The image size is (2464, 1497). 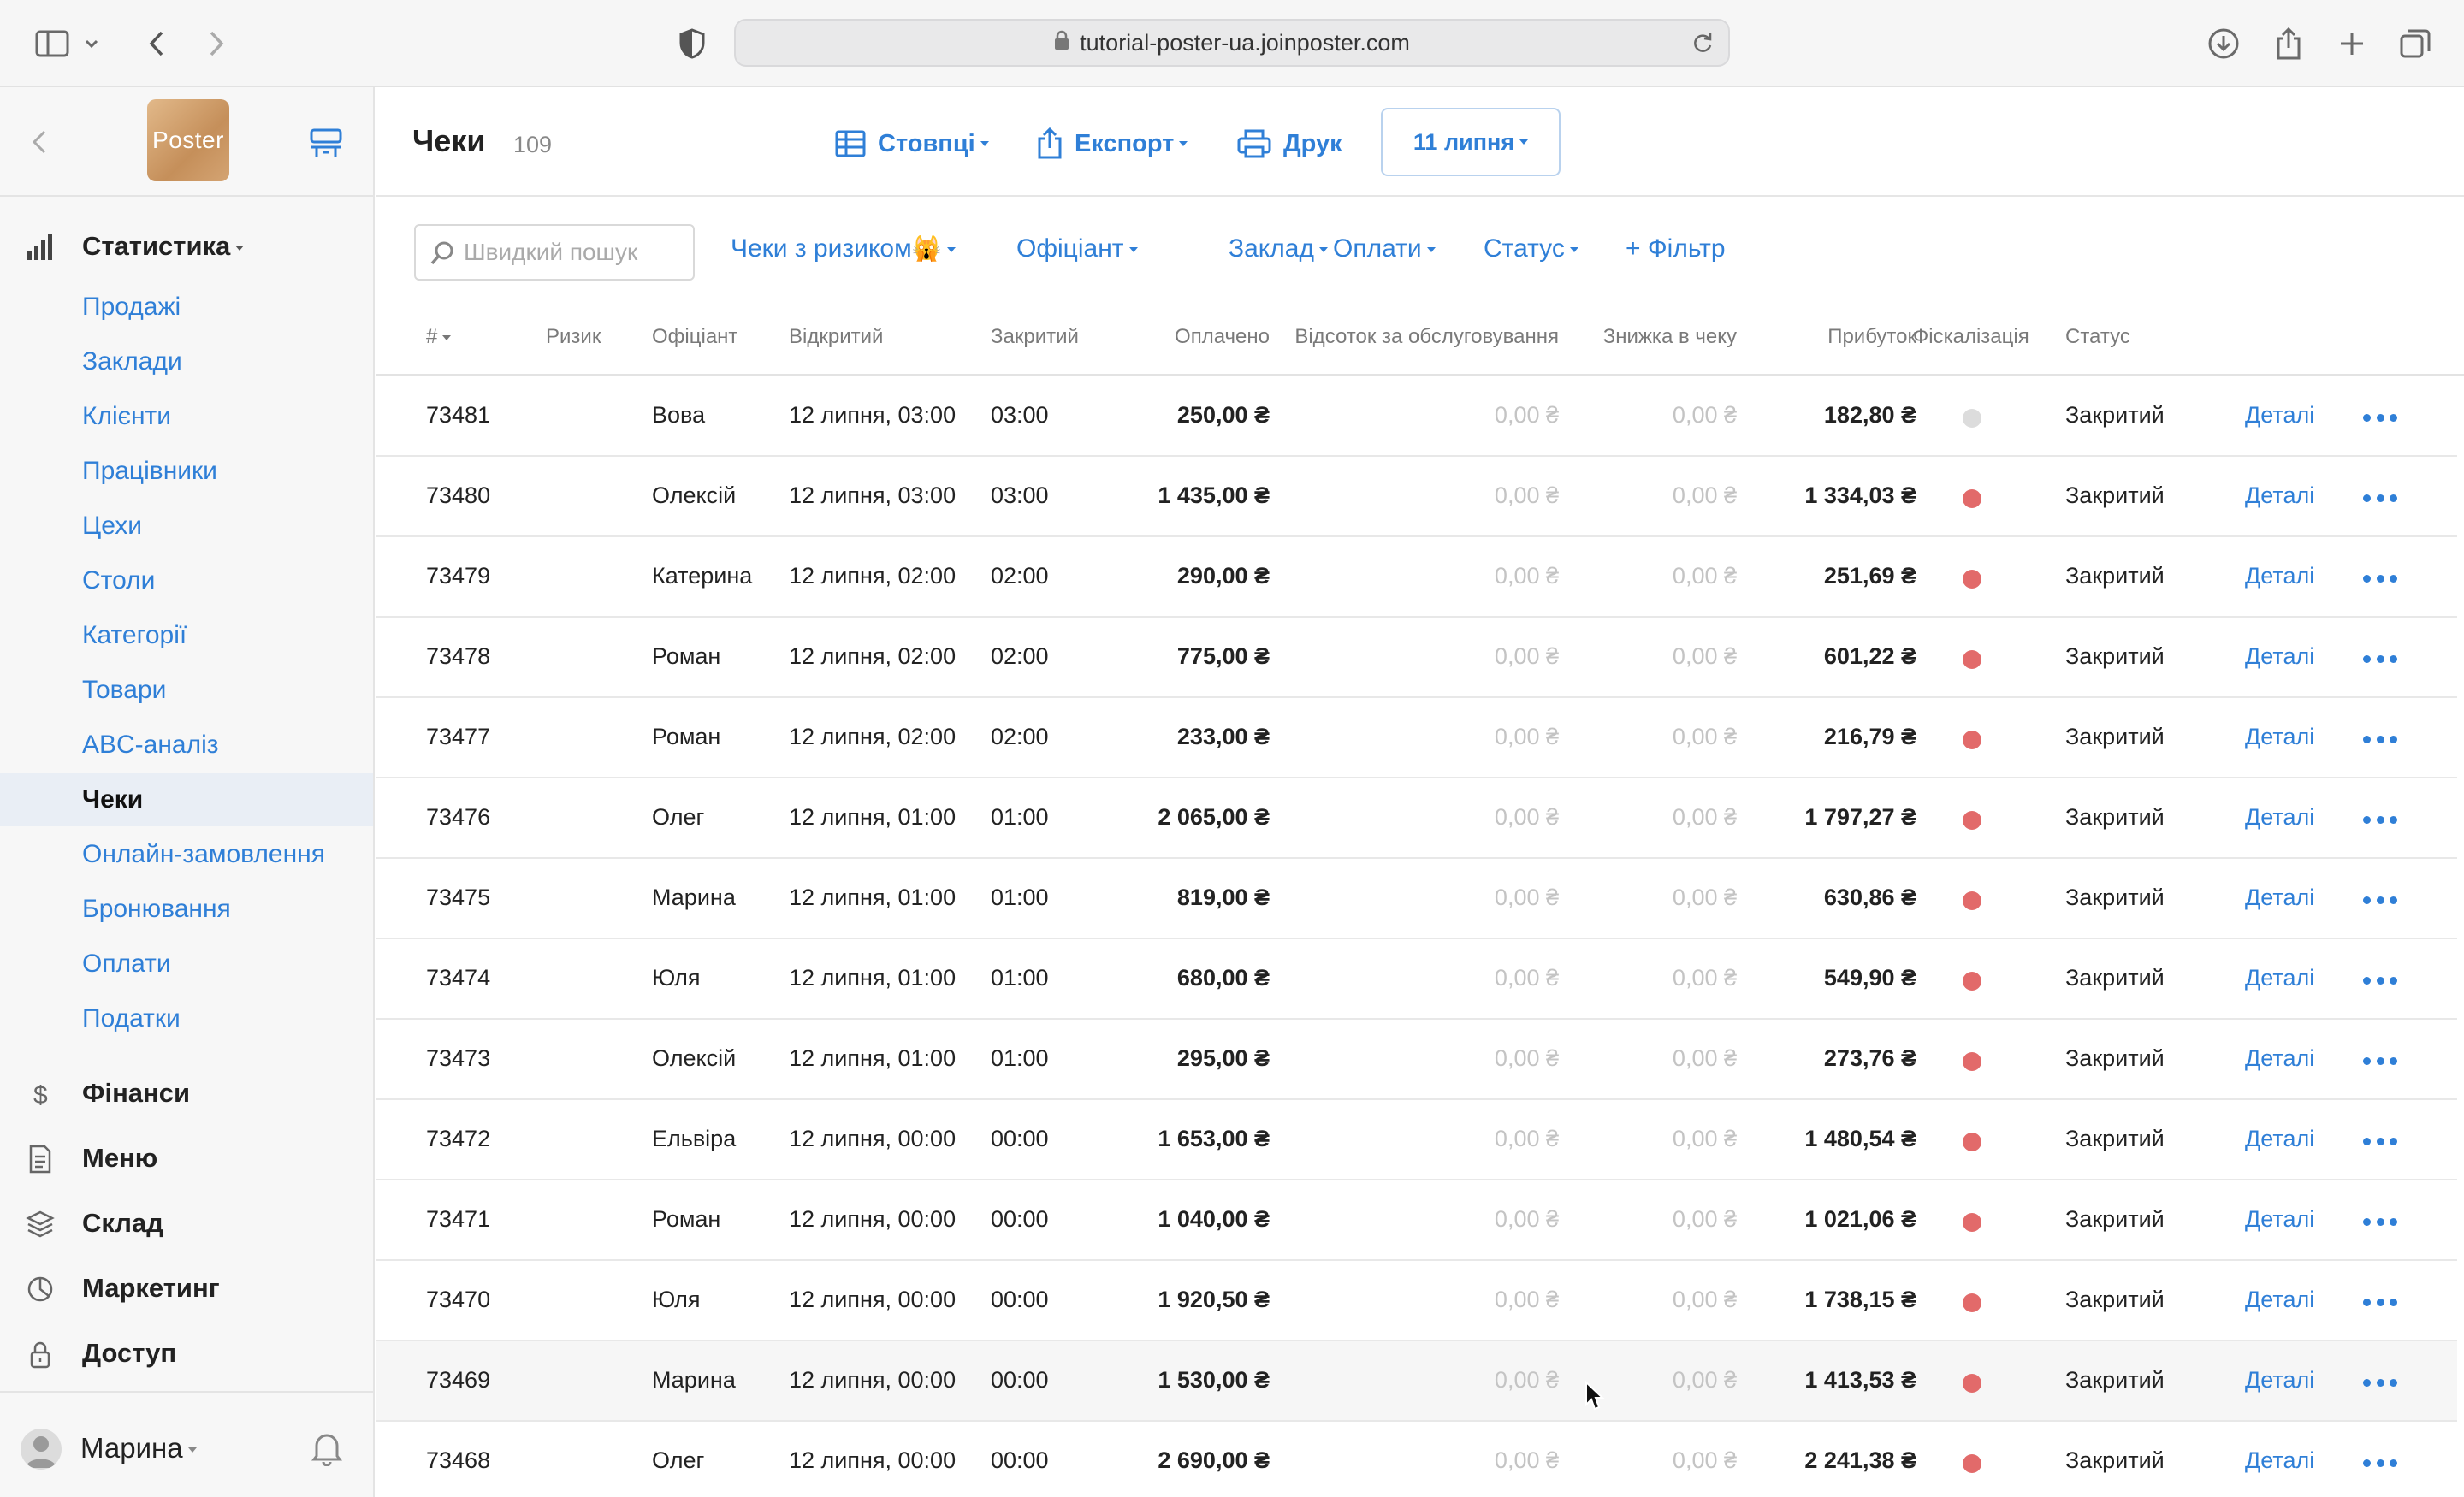 I want to click on user-menu: Марина, so click(x=138, y=1448).